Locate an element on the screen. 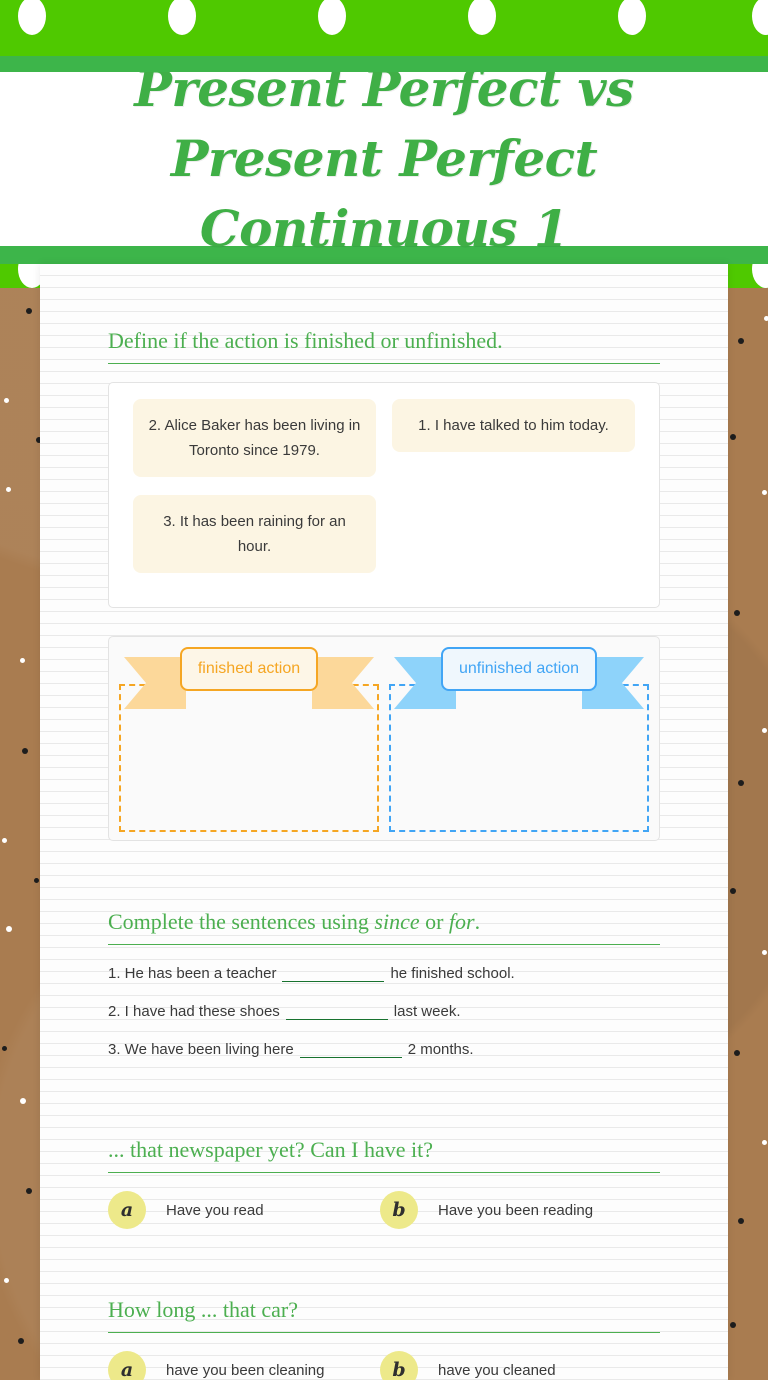  fill-instruction-post: . is located at coordinates (477, 921).